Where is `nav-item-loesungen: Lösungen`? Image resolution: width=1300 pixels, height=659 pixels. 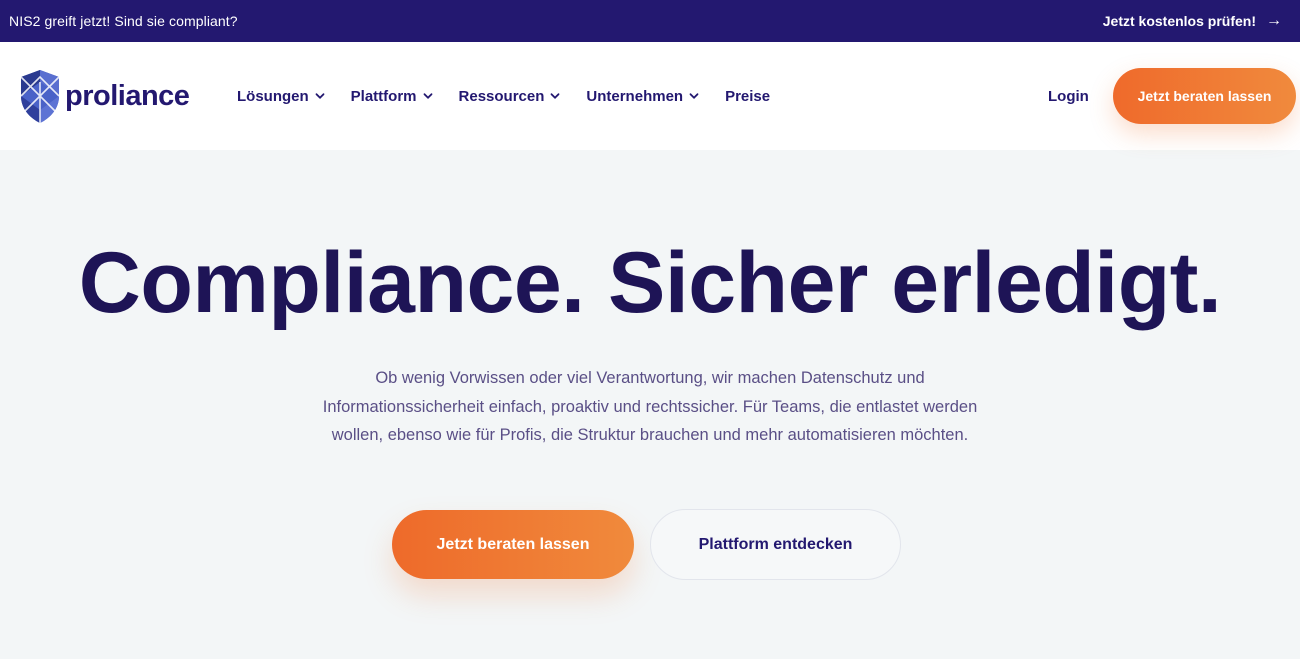
nav-item-loesungen: Lösungen is located at coordinates (281, 96).